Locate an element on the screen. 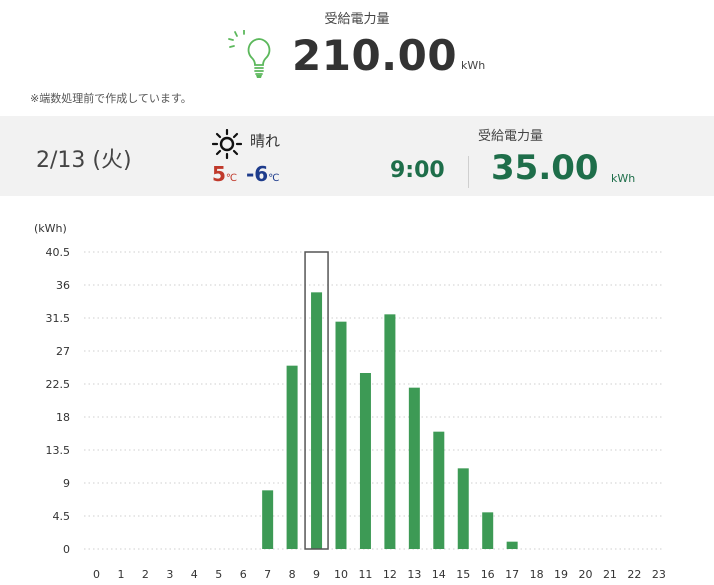 The image size is (714, 585). x-tick-label: 7 is located at coordinates (267, 574).